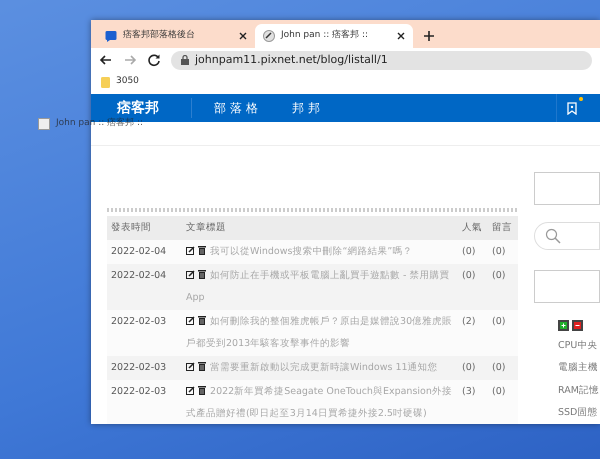 This screenshot has height=459, width=600. Describe the element at coordinates (320, 333) in the screenshot. I see `post-title-link: 如何刪除我的整個雅虎帳戶？原由是媒體說30億雅虎賬戶都受到2013年駭客攻擊事件的影響` at that location.